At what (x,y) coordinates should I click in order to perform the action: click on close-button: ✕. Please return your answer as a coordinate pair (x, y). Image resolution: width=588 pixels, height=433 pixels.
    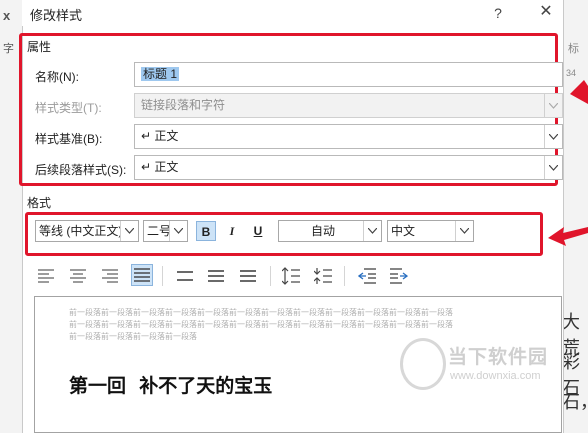
    Looking at the image, I should click on (546, 12).